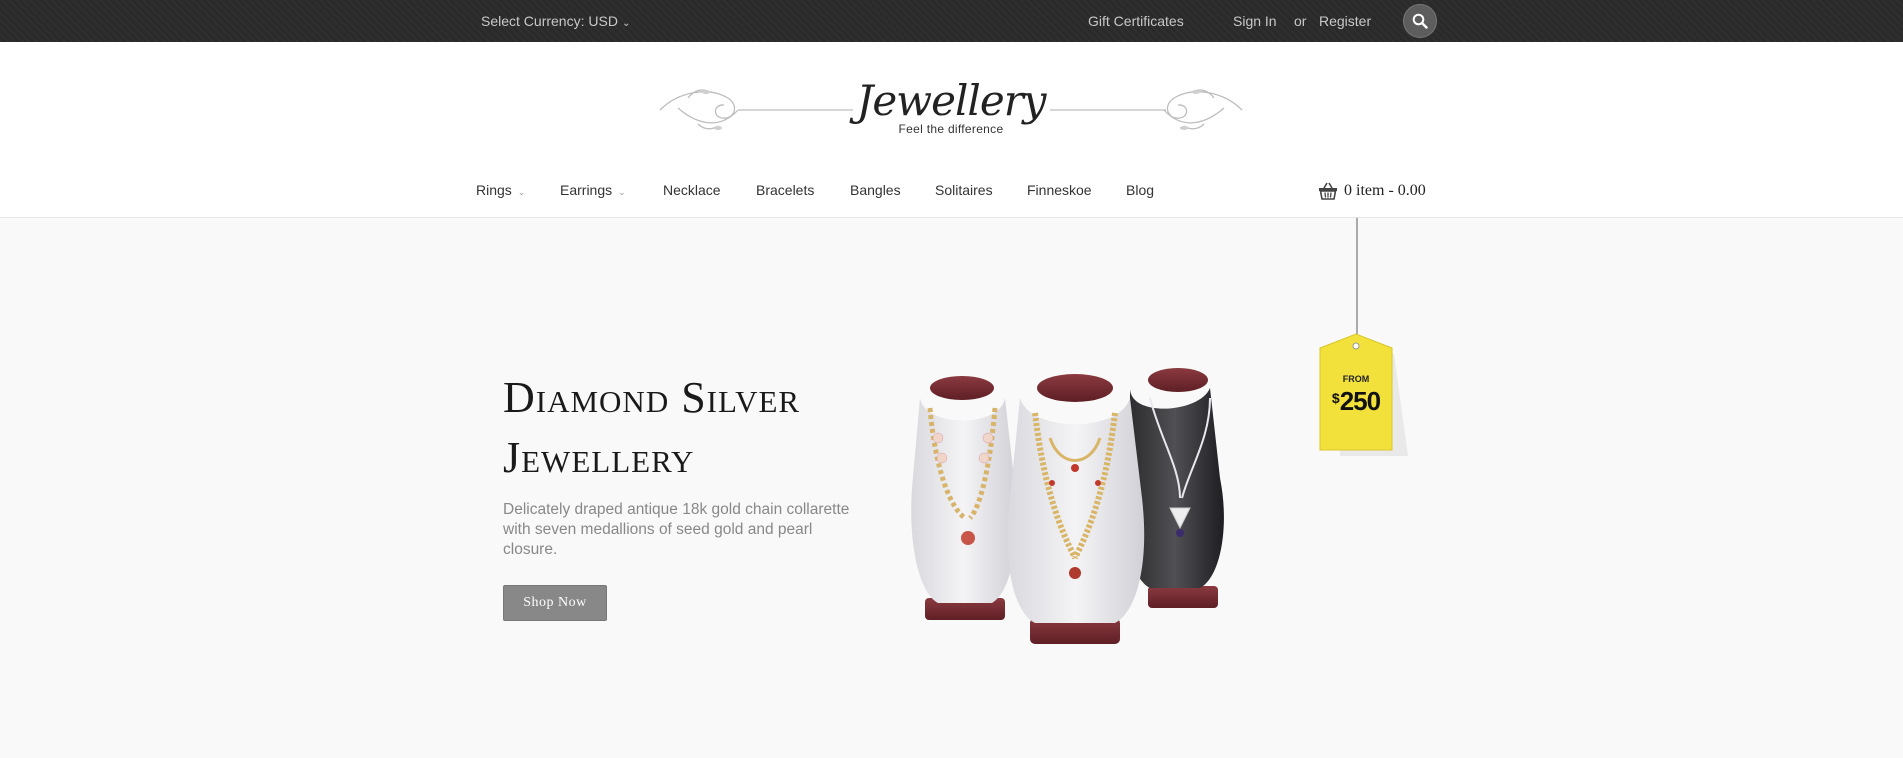  I want to click on nav-item-earrings: Earrings ⌄, so click(593, 190).